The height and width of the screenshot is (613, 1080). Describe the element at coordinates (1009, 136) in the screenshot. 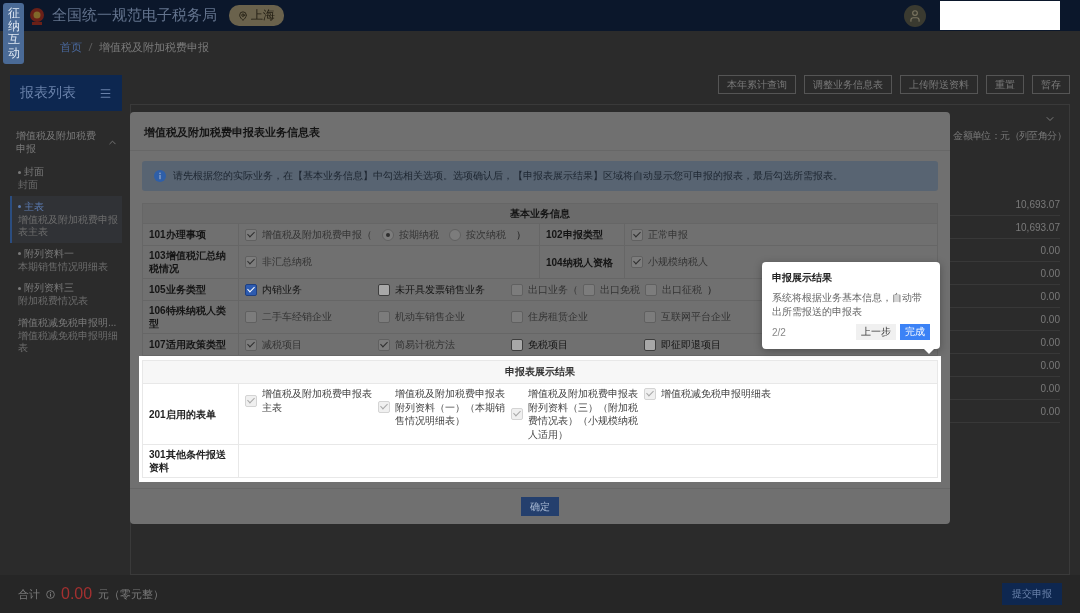

I see `unit-text: 金额单位：元（列至角分）` at that location.